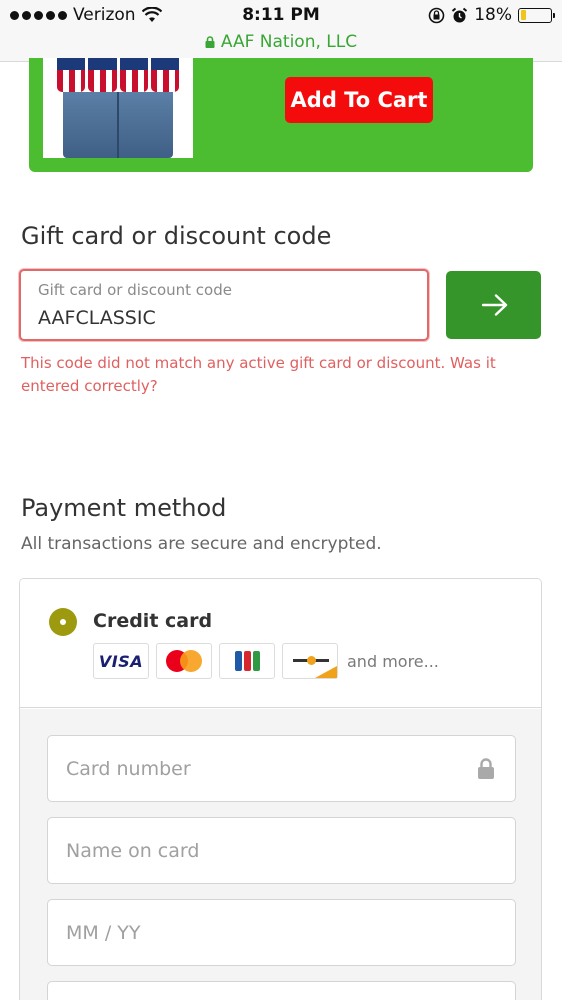 This screenshot has width=562, height=1000. I want to click on name-on-card-field-wrapper, so click(281, 850).